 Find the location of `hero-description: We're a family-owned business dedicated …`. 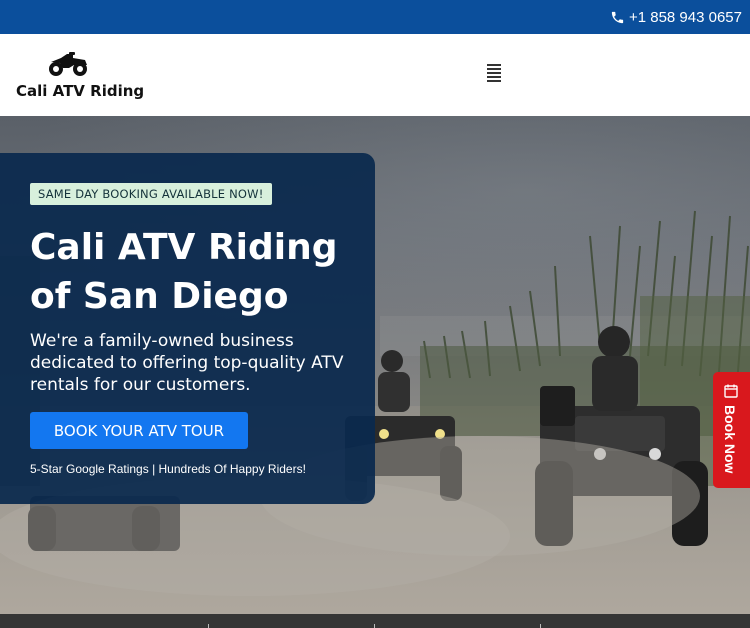

hero-description: We're a family-owned business dedicated … is located at coordinates (187, 363).